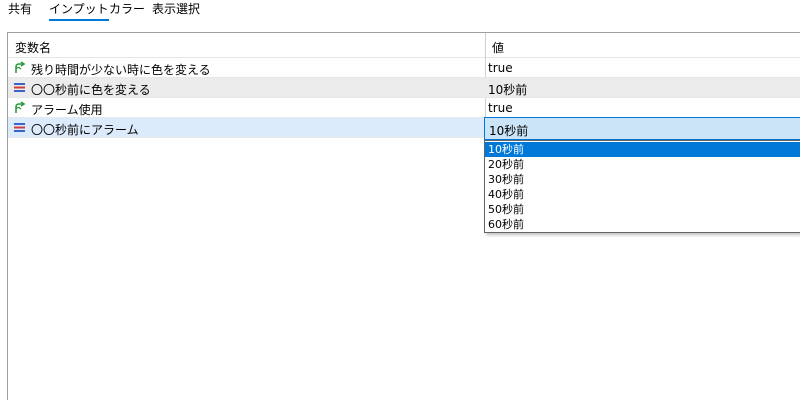  Describe the element at coordinates (121, 70) in the screenshot. I see `row-name: 残り時間が少ない時に色を変える` at that location.